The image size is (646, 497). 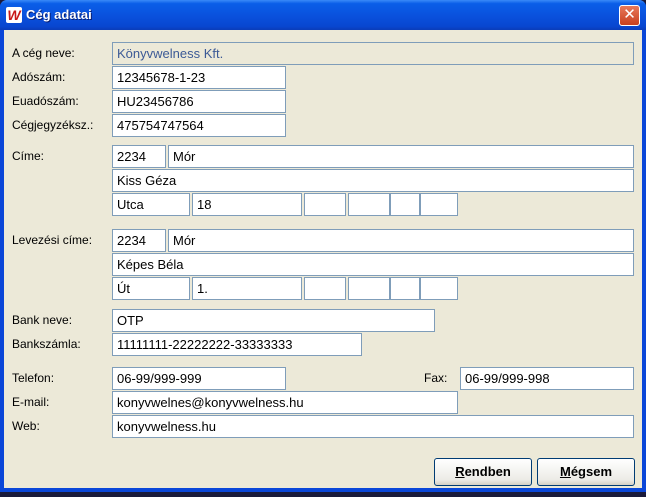 I want to click on ok-hotkey: R, so click(x=460, y=471).